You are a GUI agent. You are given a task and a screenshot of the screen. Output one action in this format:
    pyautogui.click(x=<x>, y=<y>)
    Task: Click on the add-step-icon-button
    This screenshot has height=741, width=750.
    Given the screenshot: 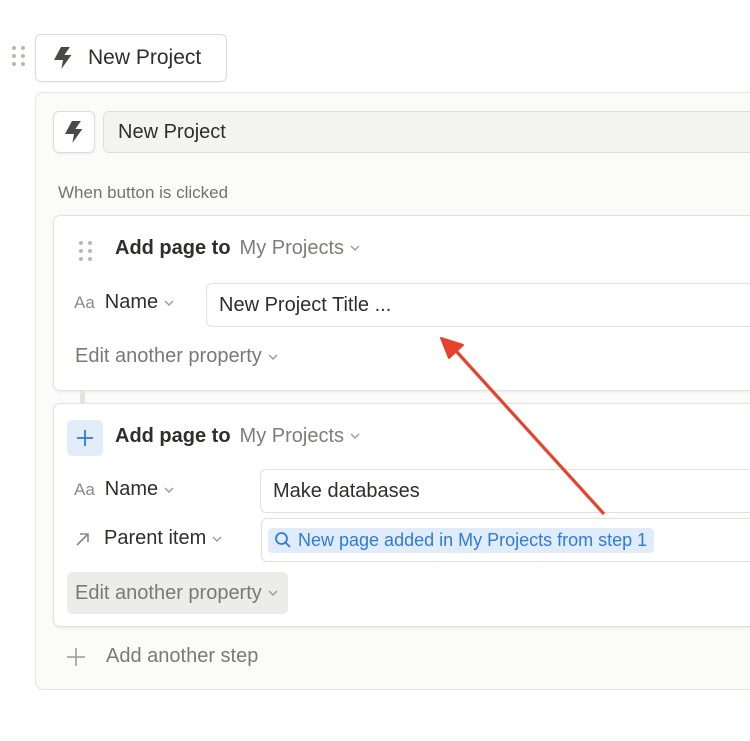 What is the action you would take?
    pyautogui.click(x=85, y=438)
    